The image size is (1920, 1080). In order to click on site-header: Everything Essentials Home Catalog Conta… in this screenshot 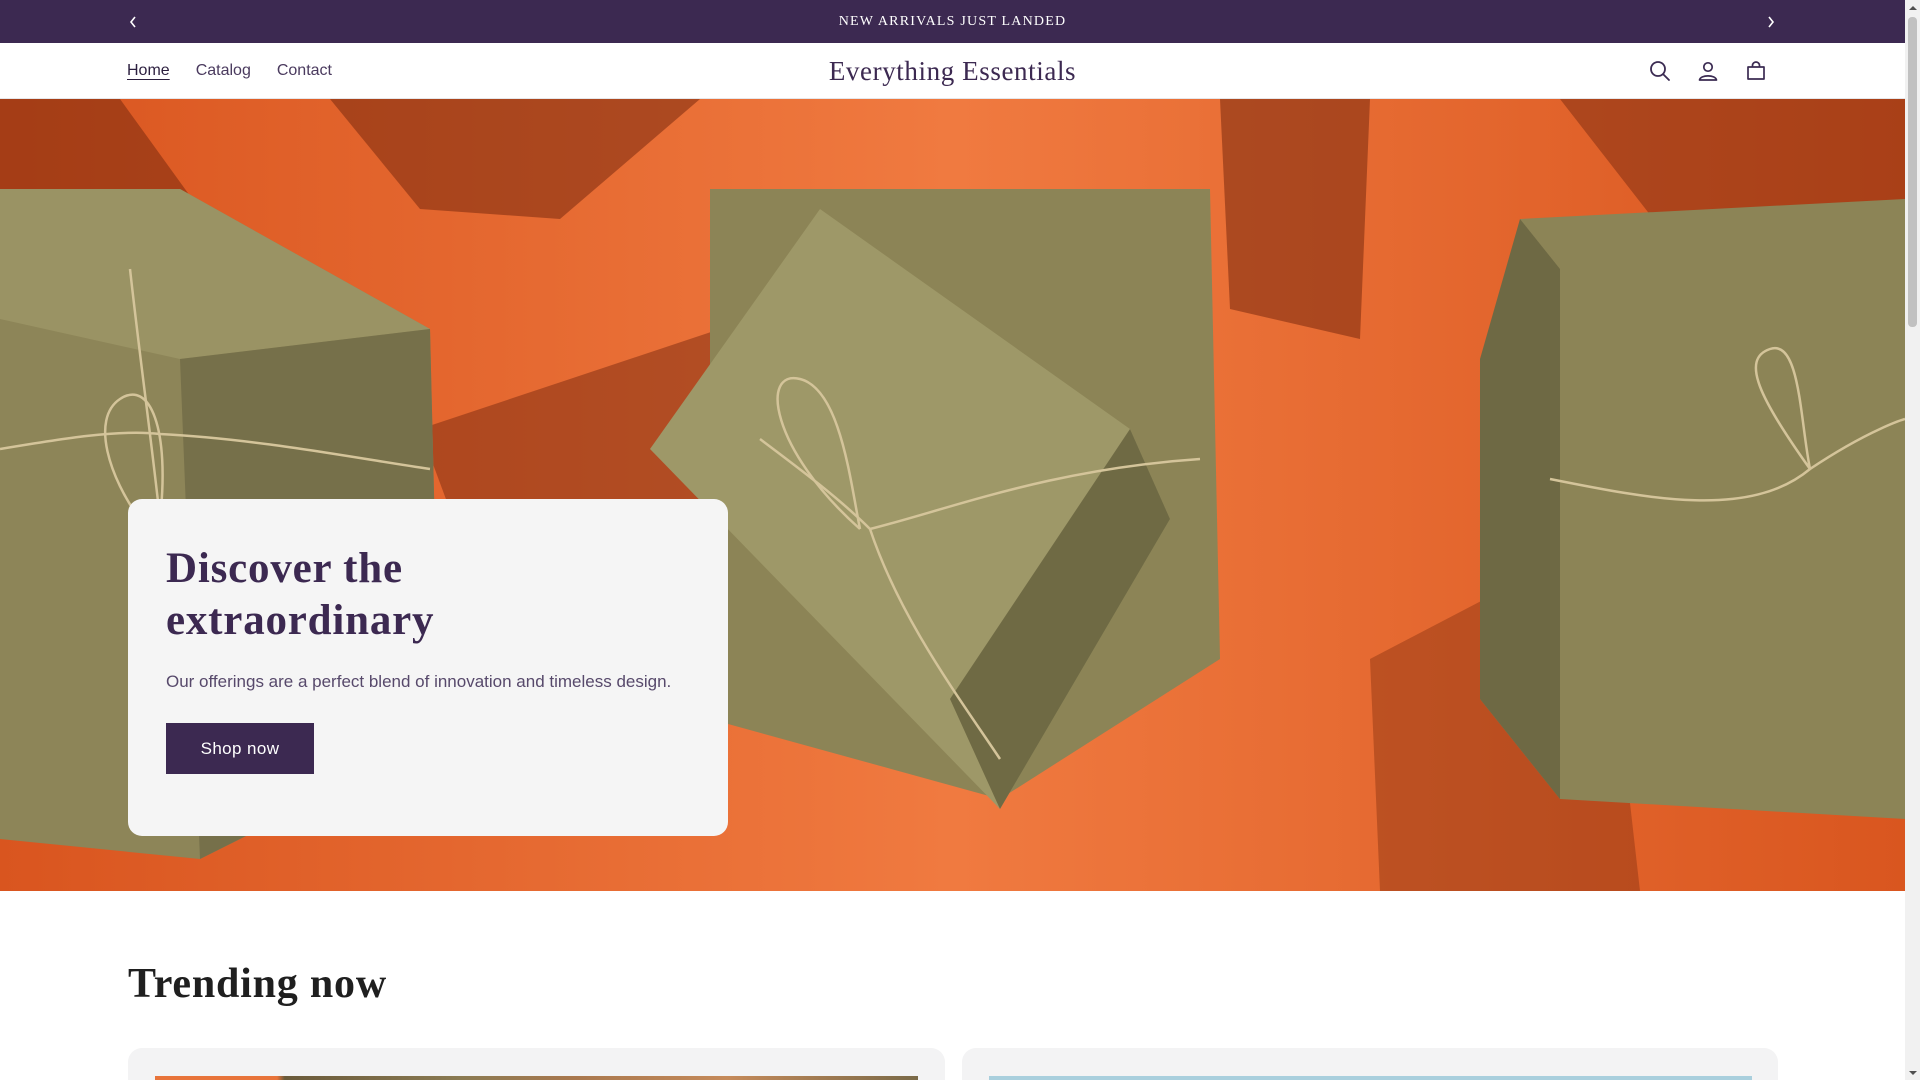, I will do `click(952, 71)`.